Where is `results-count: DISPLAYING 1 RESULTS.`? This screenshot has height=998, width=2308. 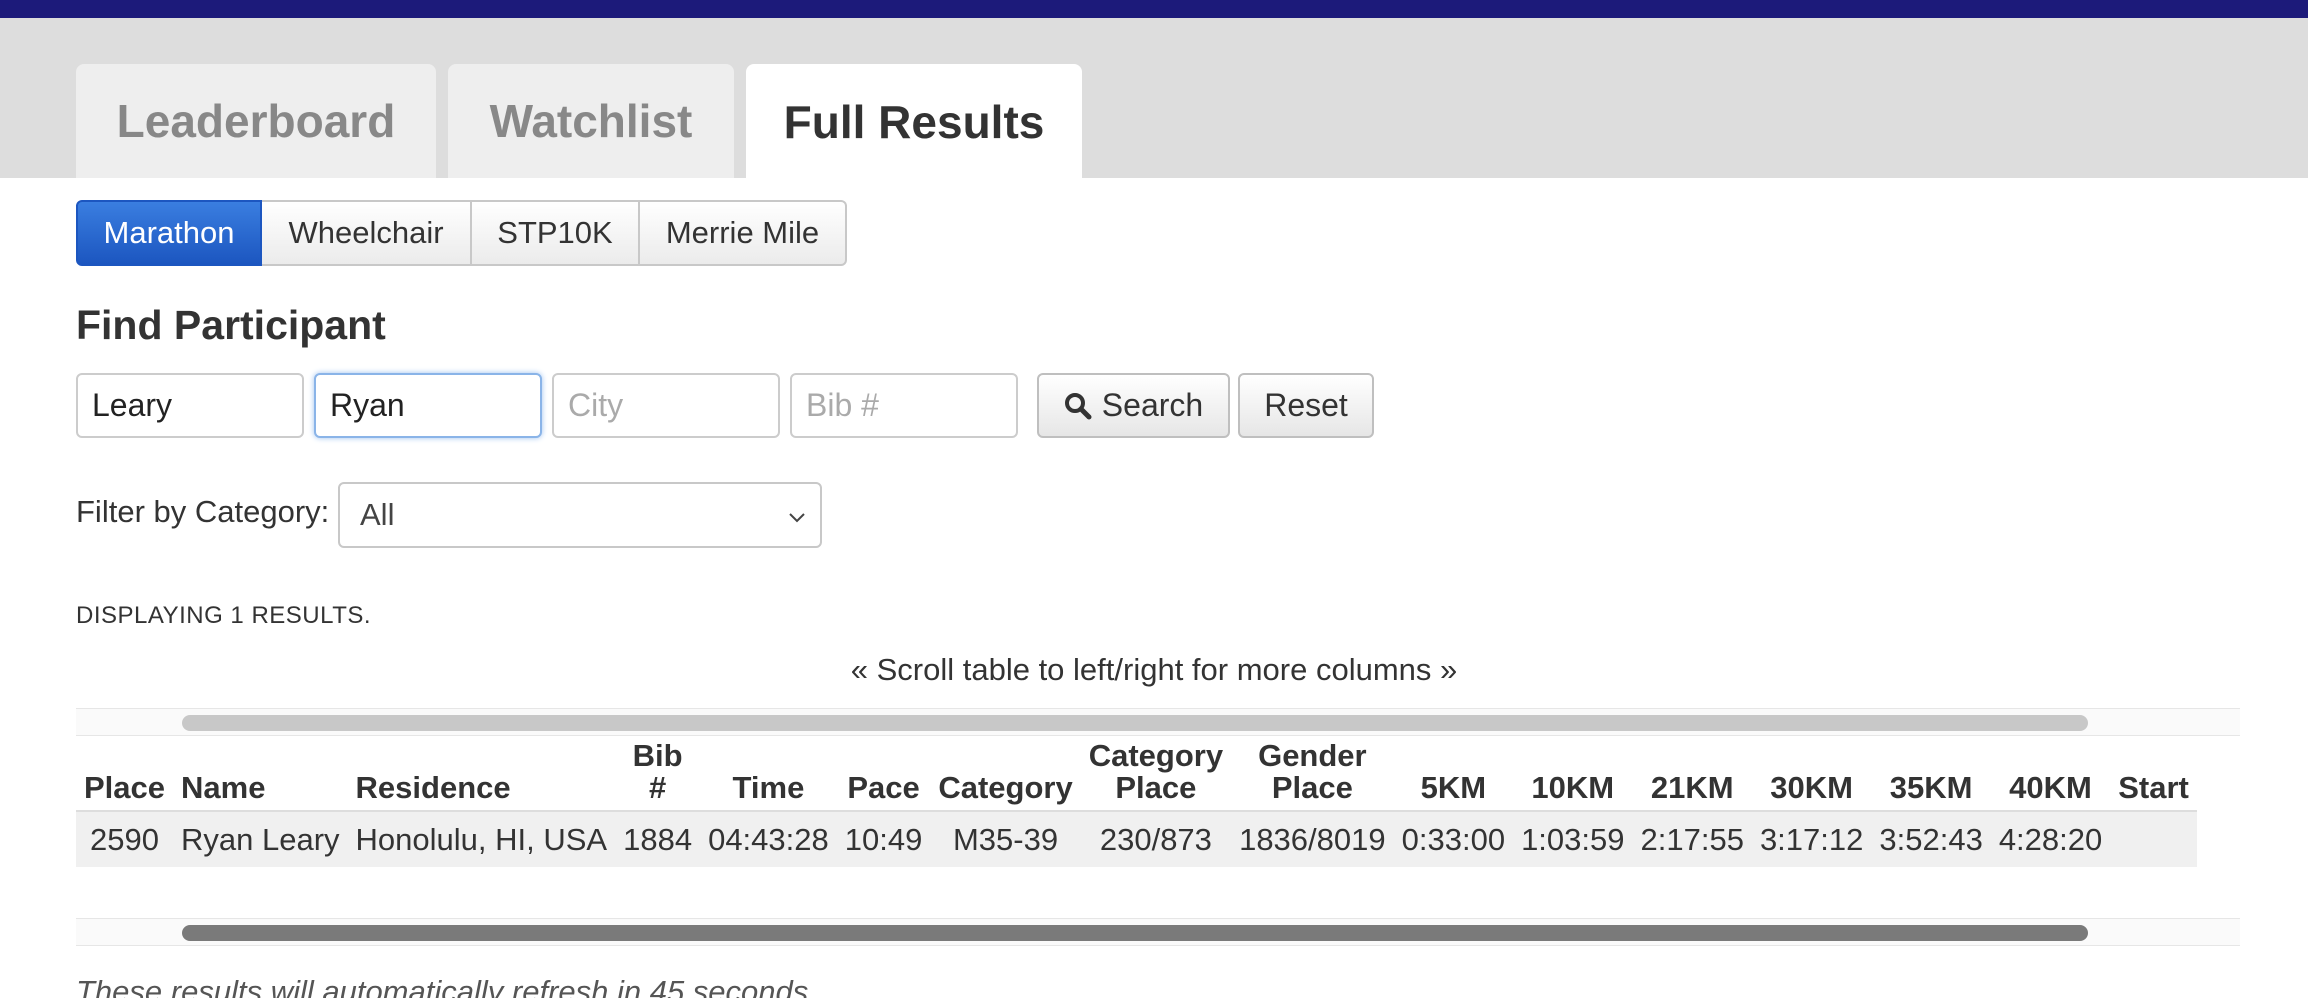 results-count: DISPLAYING 1 RESULTS. is located at coordinates (224, 615).